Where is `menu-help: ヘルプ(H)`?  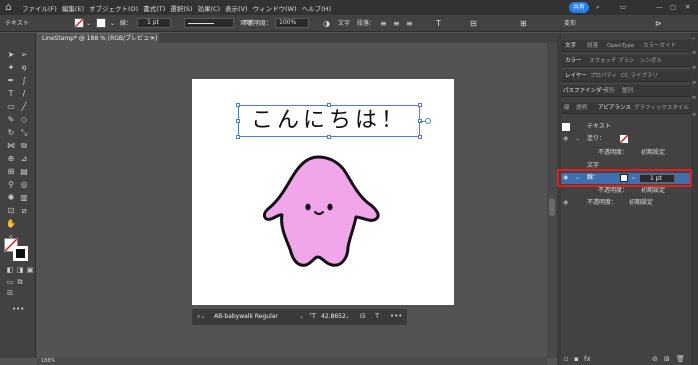
menu-help: ヘルプ(H) is located at coordinates (316, 8).